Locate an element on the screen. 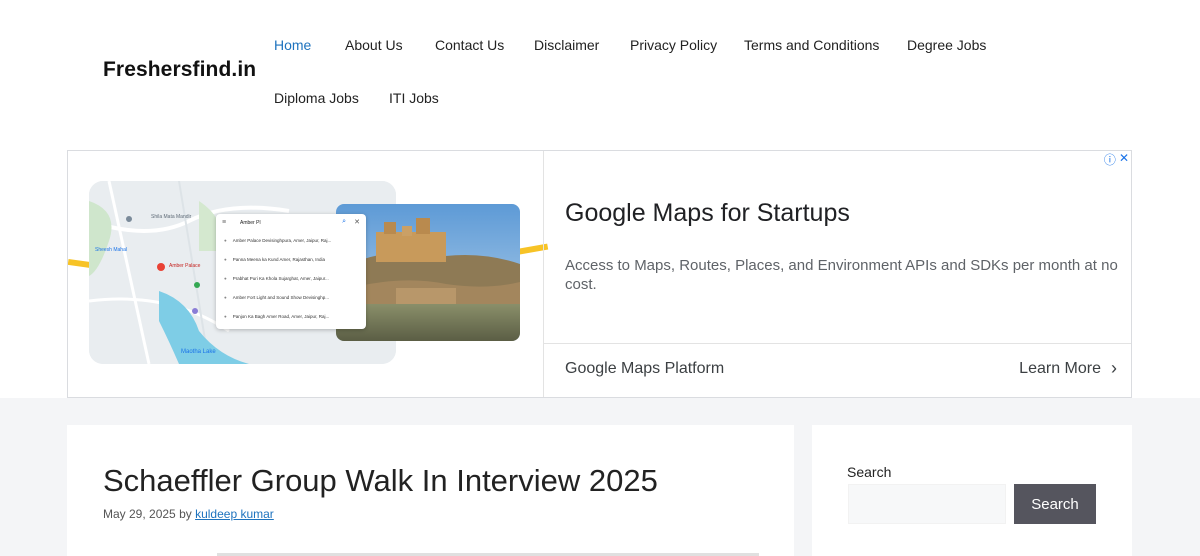  map-label-temple: Shila Mata Mandir is located at coordinates (171, 217).